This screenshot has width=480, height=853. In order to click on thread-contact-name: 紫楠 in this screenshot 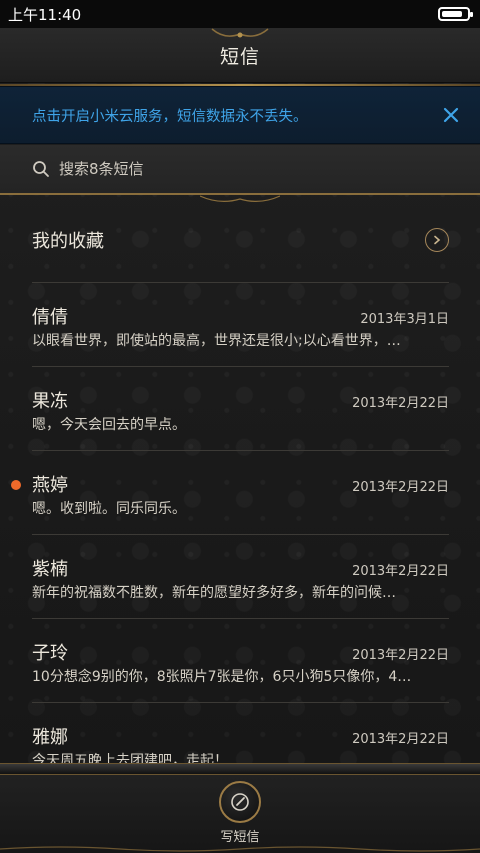, I will do `click(50, 569)`.